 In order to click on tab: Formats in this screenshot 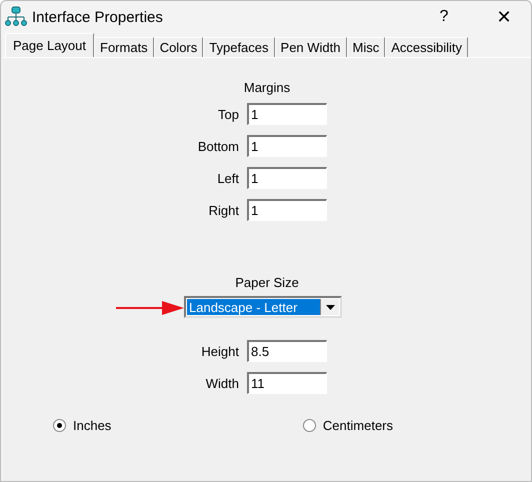, I will do `click(124, 47)`.